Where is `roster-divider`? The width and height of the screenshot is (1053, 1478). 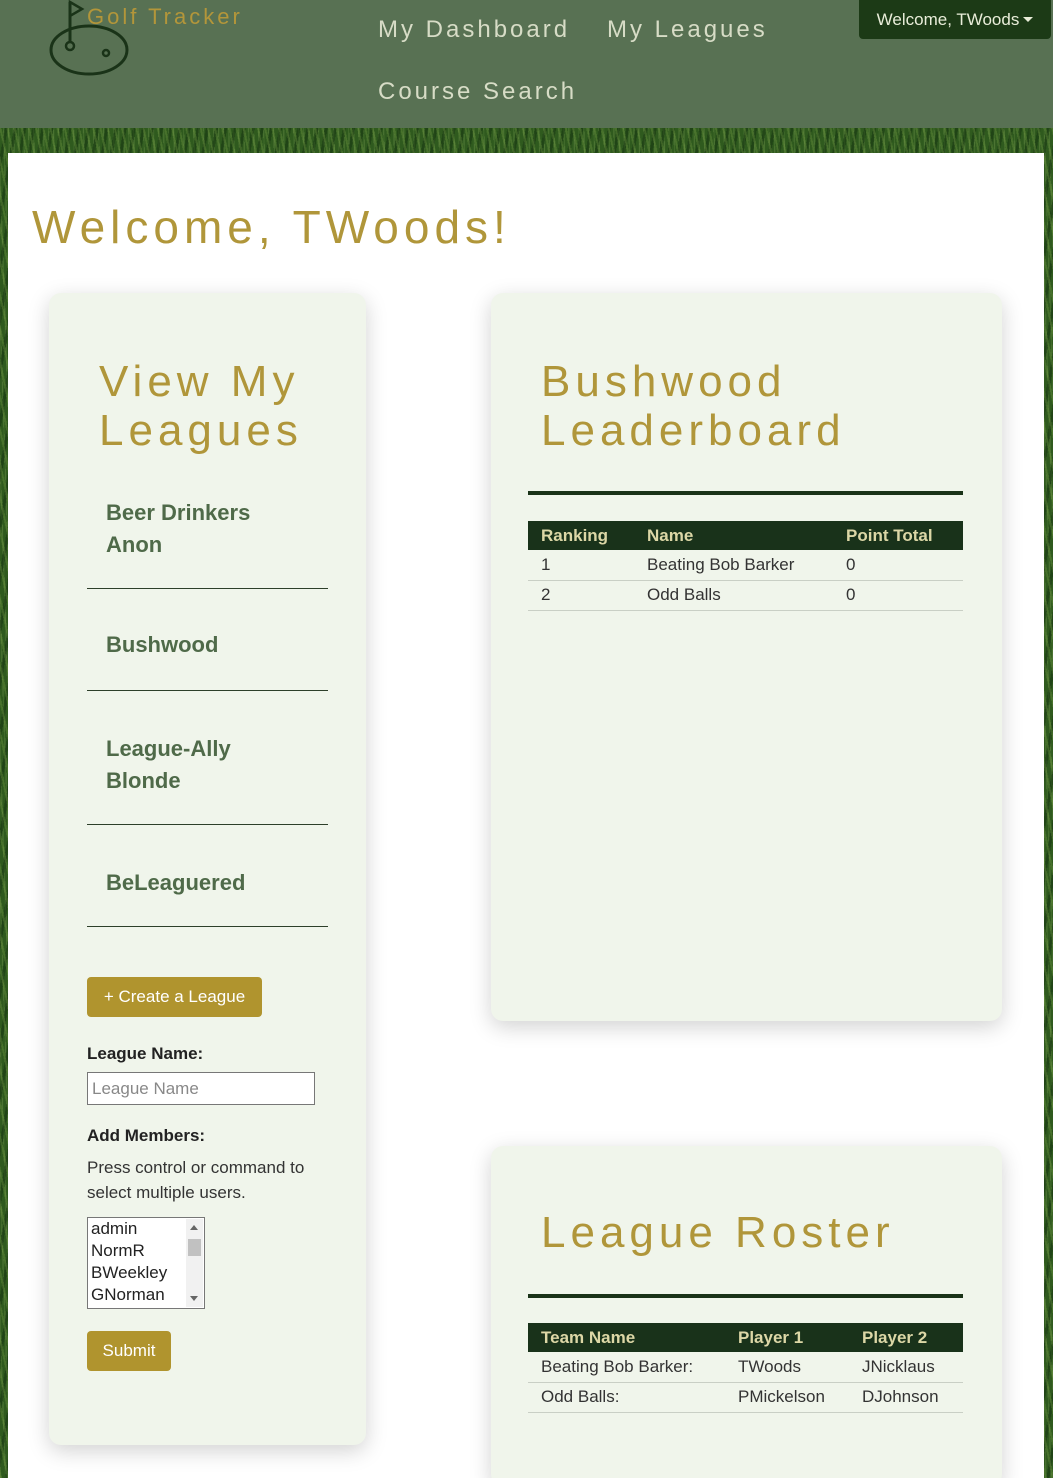 roster-divider is located at coordinates (745, 1296).